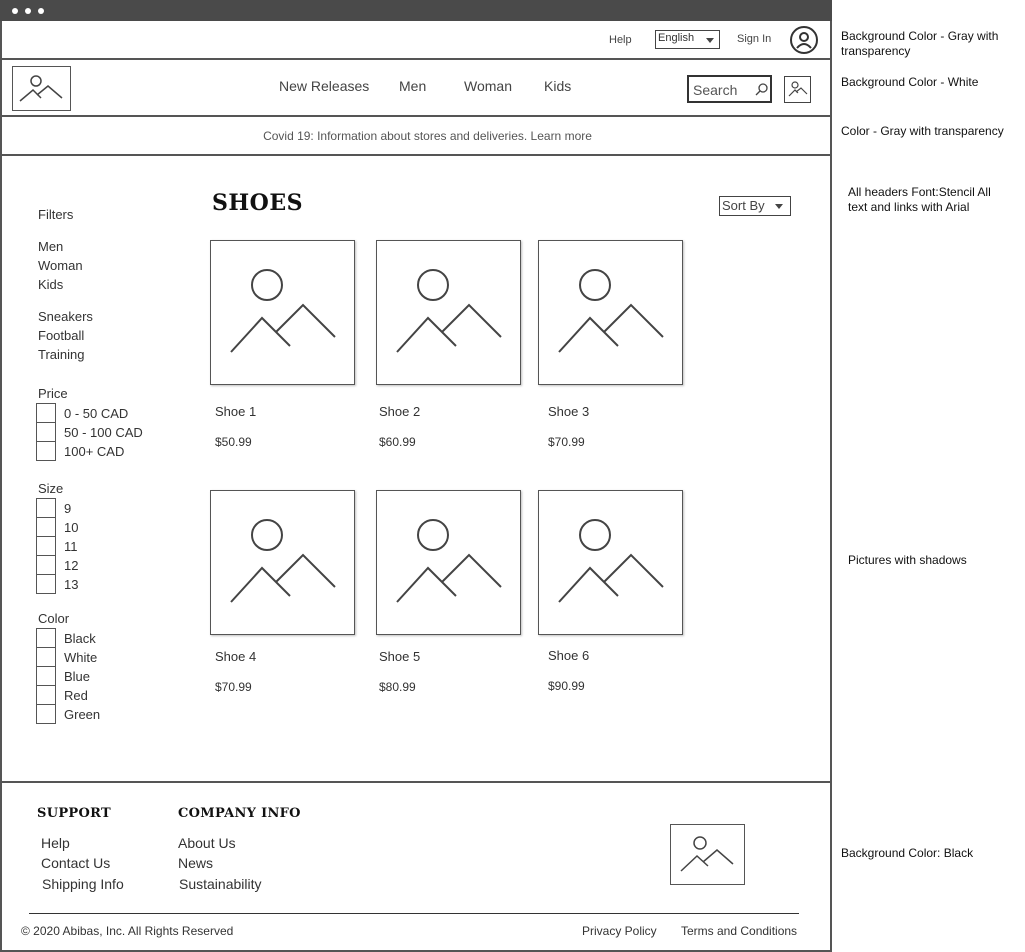 This screenshot has height=952, width=1025. What do you see at coordinates (233, 442) in the screenshot?
I see `product-price: $50.99` at bounding box center [233, 442].